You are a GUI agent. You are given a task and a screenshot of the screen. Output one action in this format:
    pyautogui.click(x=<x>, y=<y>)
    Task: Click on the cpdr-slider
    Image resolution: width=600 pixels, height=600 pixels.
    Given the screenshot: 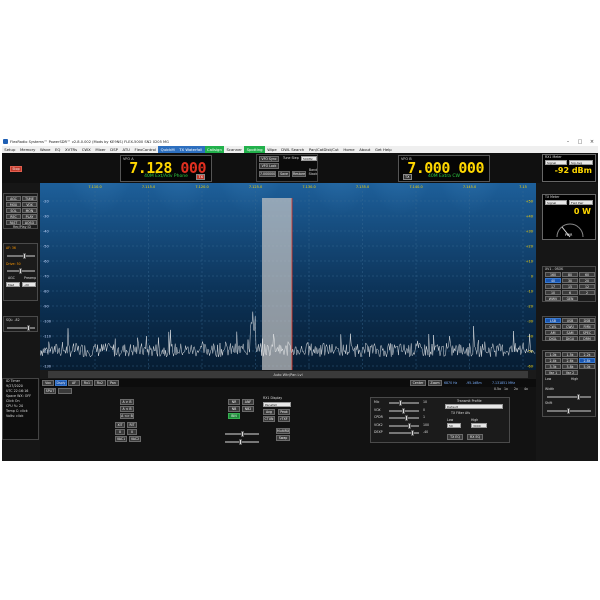 What is the action you would take?
    pyautogui.click(x=404, y=418)
    